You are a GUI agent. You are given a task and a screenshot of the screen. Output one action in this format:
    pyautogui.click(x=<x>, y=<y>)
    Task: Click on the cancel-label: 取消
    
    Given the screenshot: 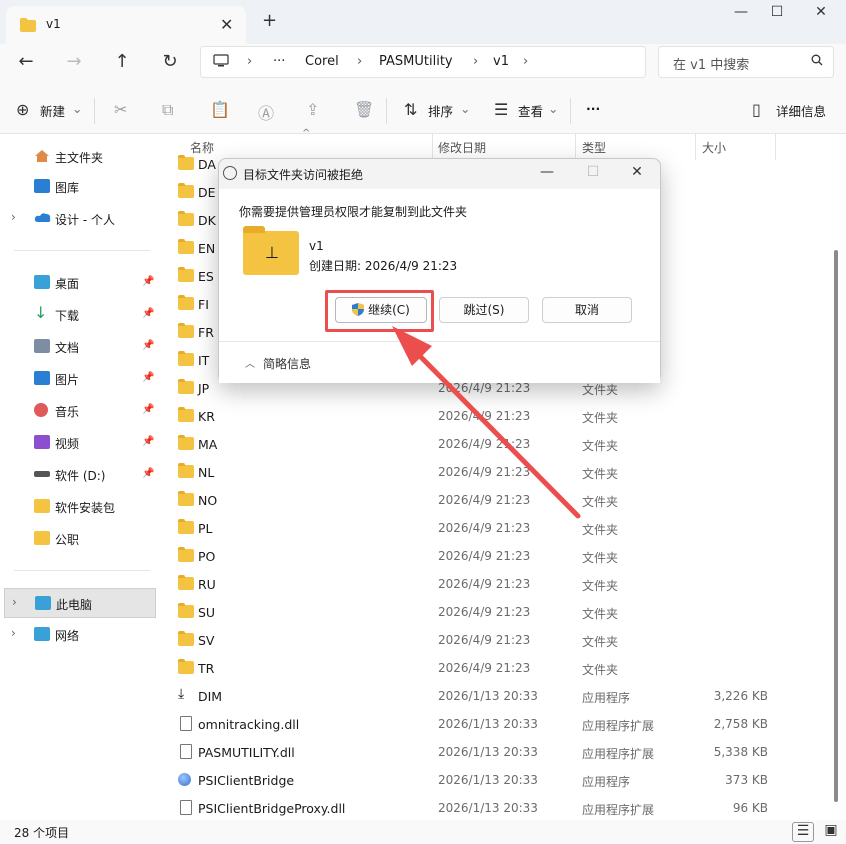 What is the action you would take?
    pyautogui.click(x=586, y=310)
    